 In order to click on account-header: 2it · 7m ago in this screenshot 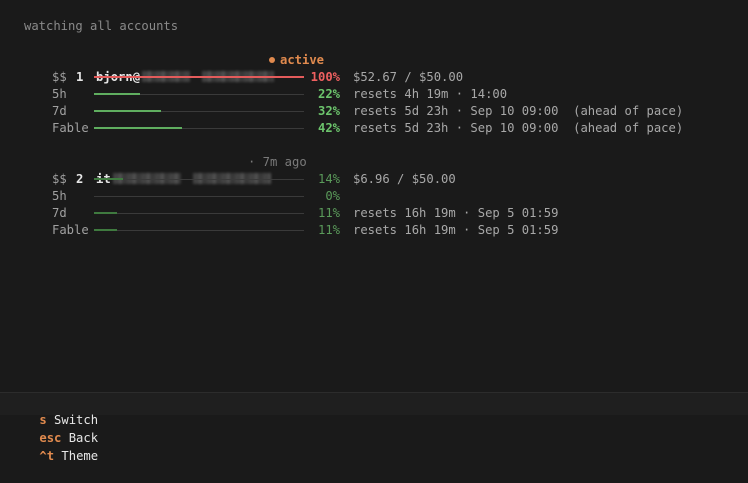, I will do `click(382, 170)`.